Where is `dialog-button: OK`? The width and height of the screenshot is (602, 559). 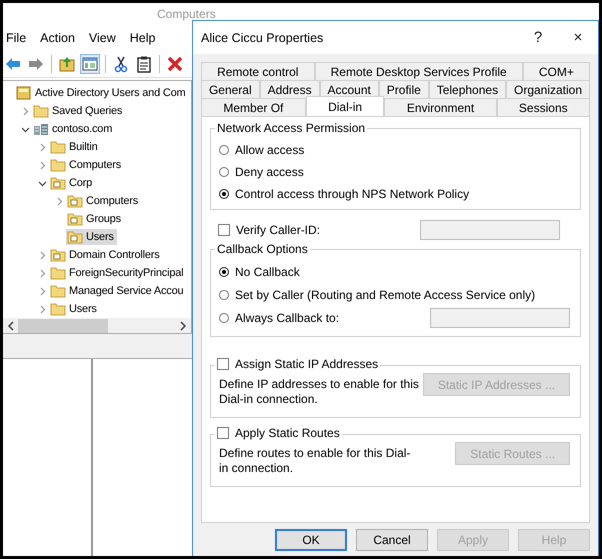
dialog-button: OK is located at coordinates (311, 540).